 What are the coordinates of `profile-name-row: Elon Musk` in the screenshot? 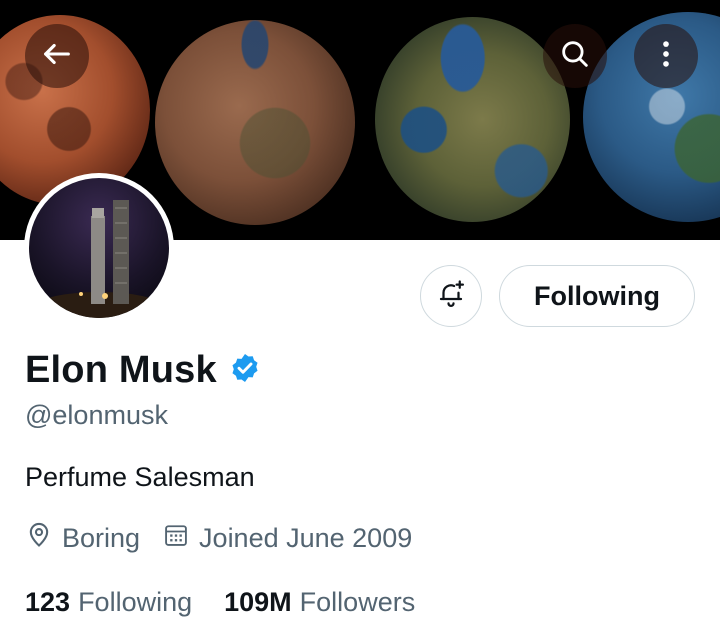 It's located at (143, 370).